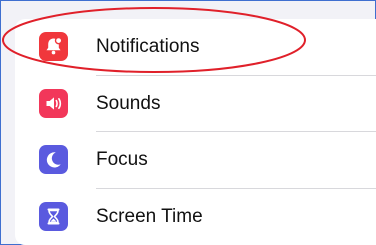 The width and height of the screenshot is (376, 245). I want to click on hourglass-icon, so click(53, 216).